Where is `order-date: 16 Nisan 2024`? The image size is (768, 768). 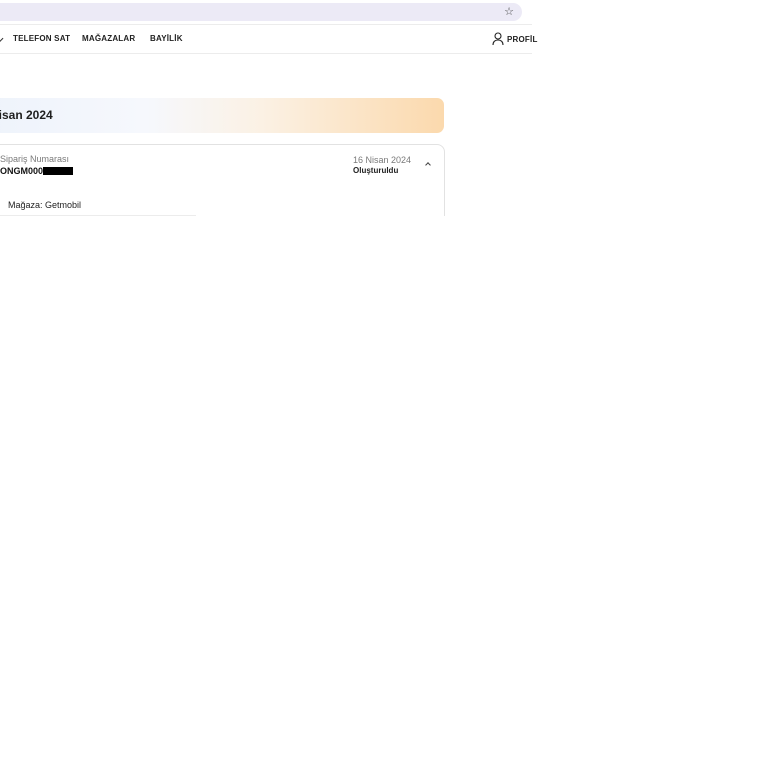
order-date: 16 Nisan 2024 is located at coordinates (382, 160).